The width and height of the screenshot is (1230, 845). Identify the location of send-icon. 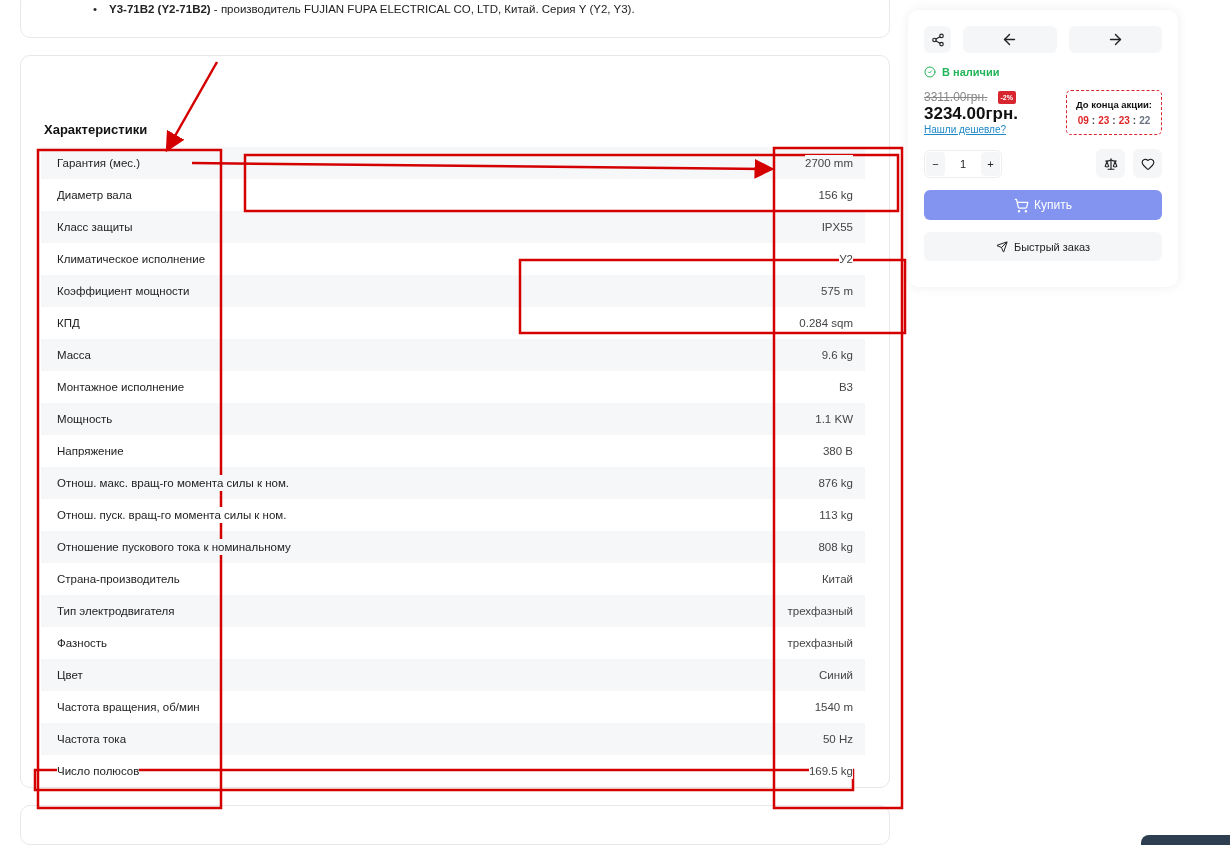
(1001, 246).